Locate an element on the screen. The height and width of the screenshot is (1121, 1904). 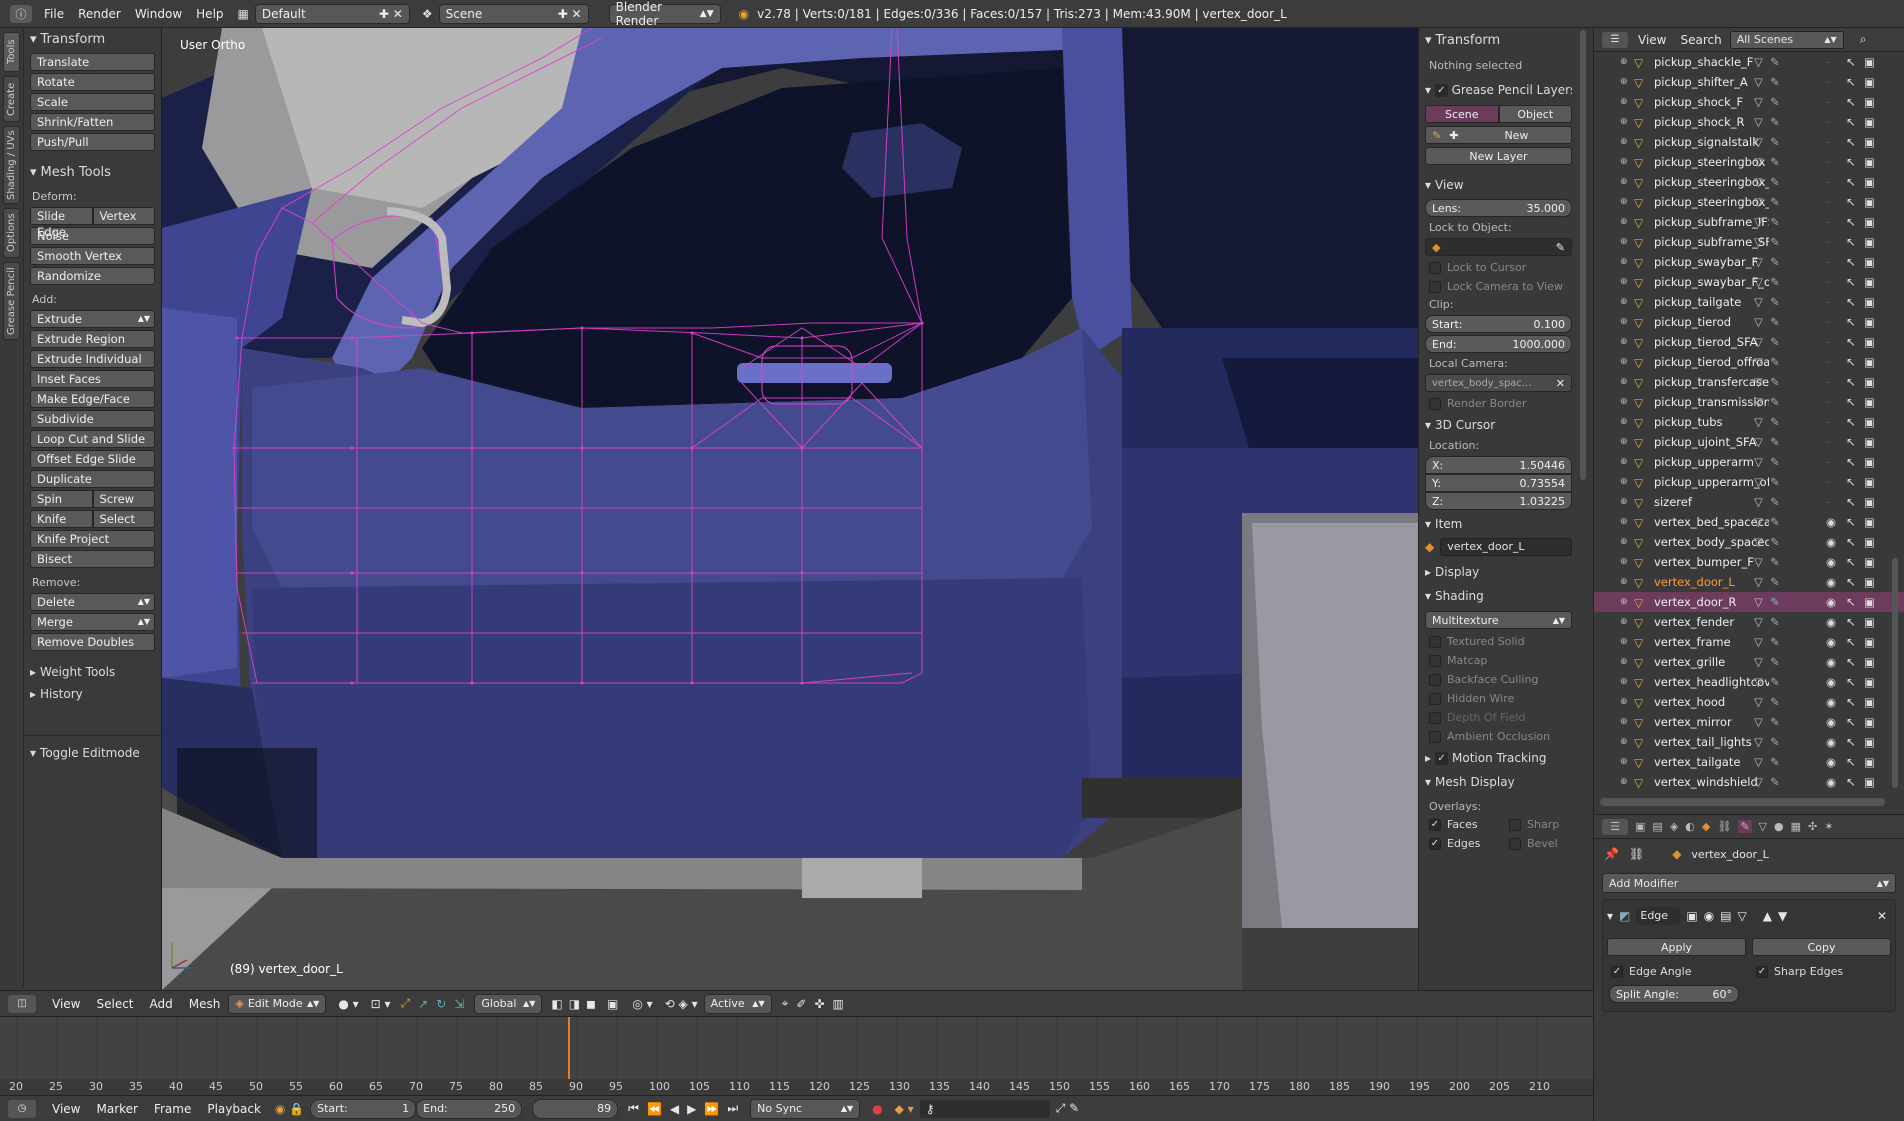
depth-of-field-checkbox: Depth Of Field is located at coordinates (1498, 717).